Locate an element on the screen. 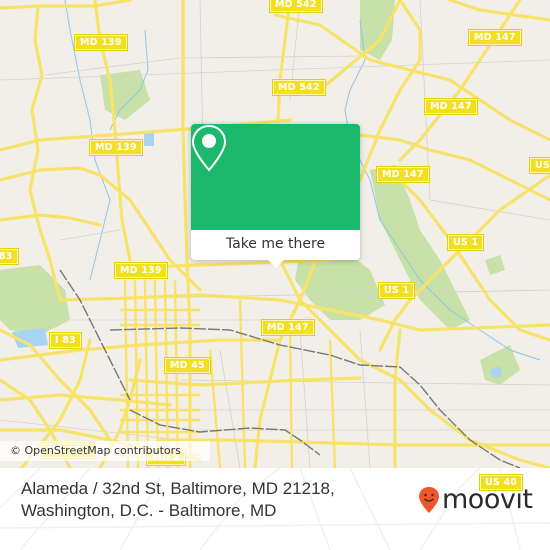 Image resolution: width=550 pixels, height=550 pixels. reservoir is located at coordinates (149, 139).